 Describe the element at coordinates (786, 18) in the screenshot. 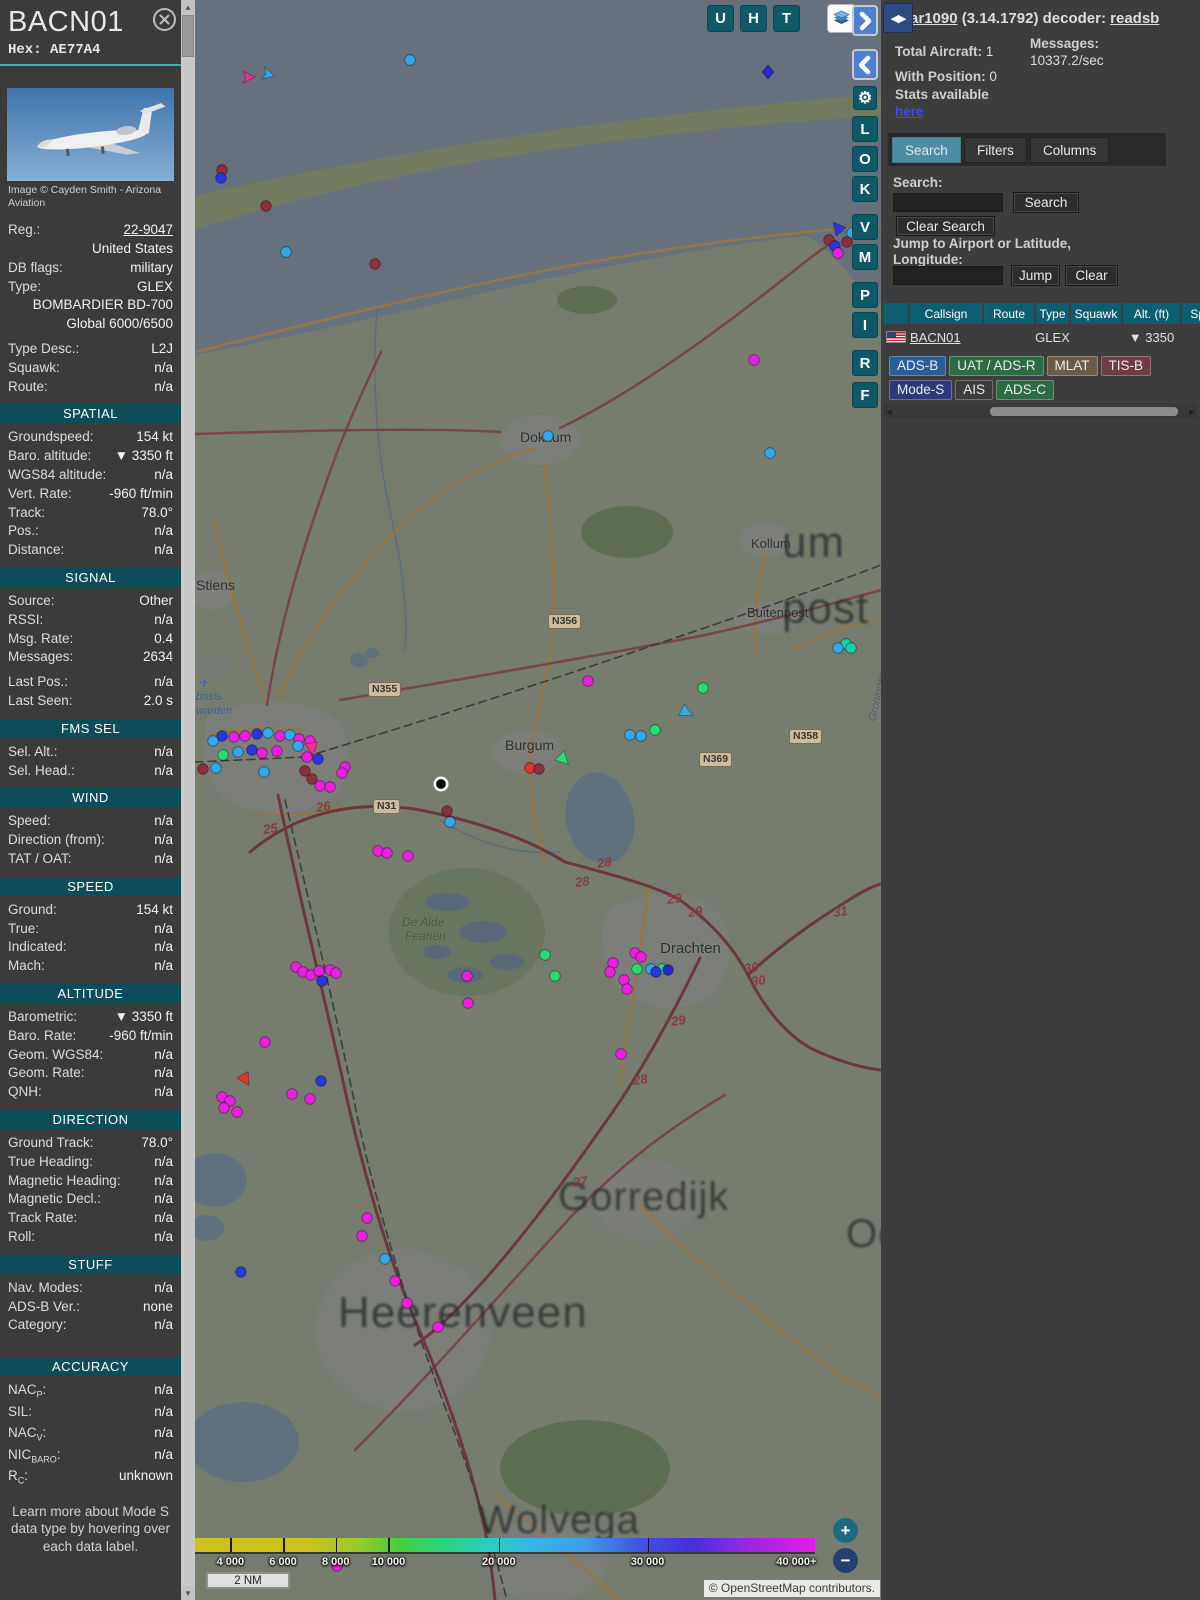

I see `map-button-T: T` at that location.